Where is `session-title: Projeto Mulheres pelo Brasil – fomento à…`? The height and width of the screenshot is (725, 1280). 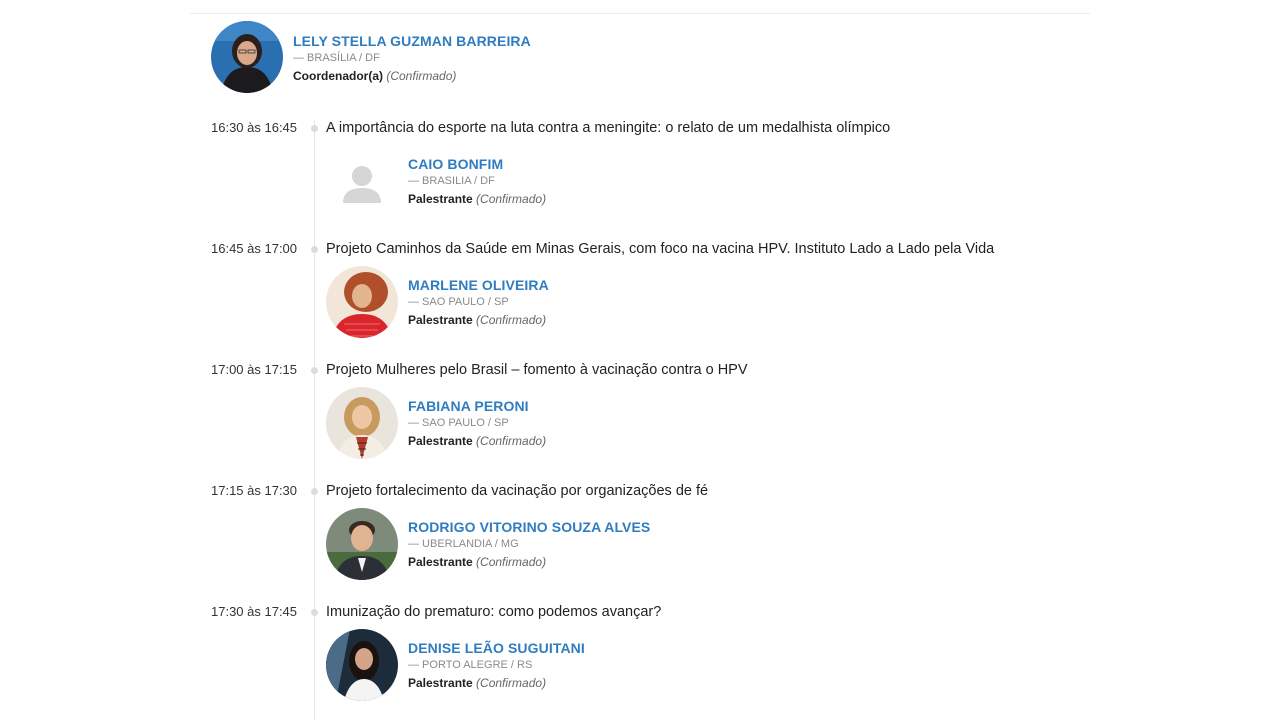
session-title: Projeto Mulheres pelo Brasil – fomento à… is located at coordinates (537, 370).